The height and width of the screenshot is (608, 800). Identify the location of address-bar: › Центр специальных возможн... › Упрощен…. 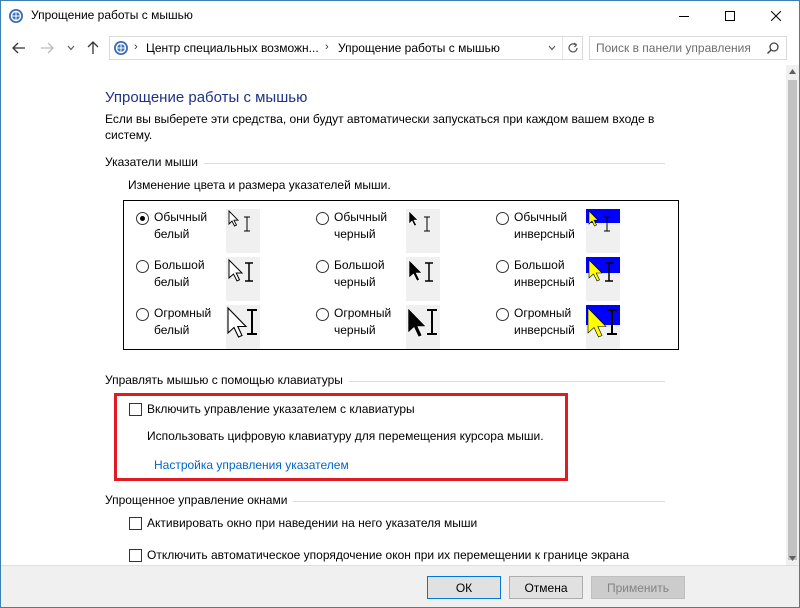
(346, 48).